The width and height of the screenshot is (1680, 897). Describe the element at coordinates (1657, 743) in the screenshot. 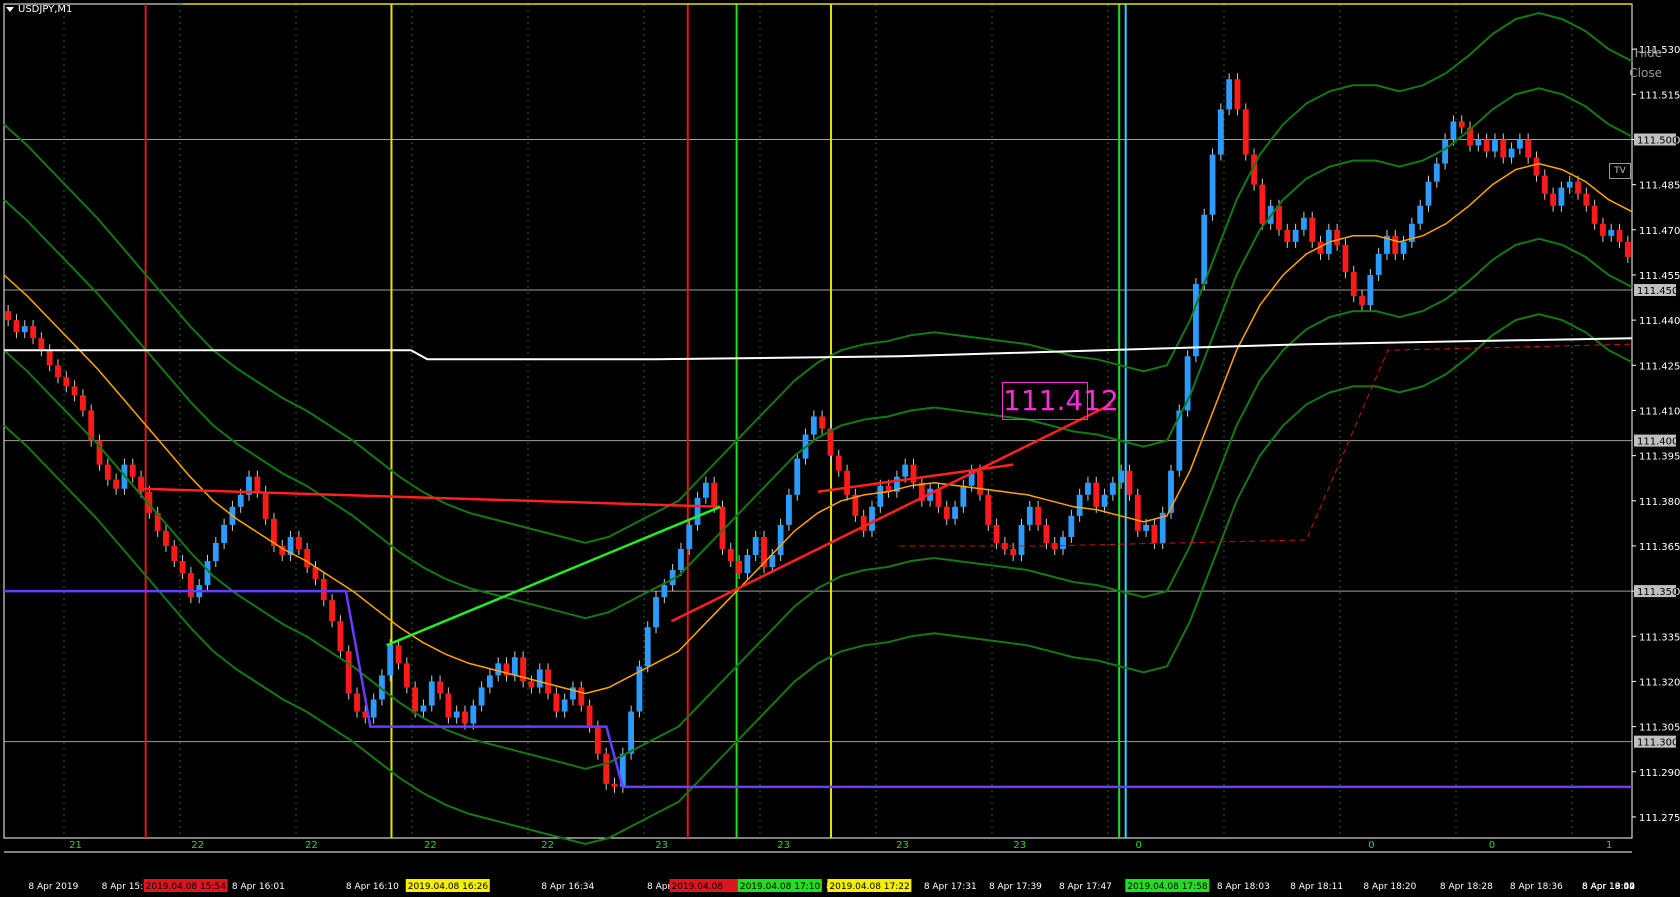

I see `level-label: 111.300` at that location.